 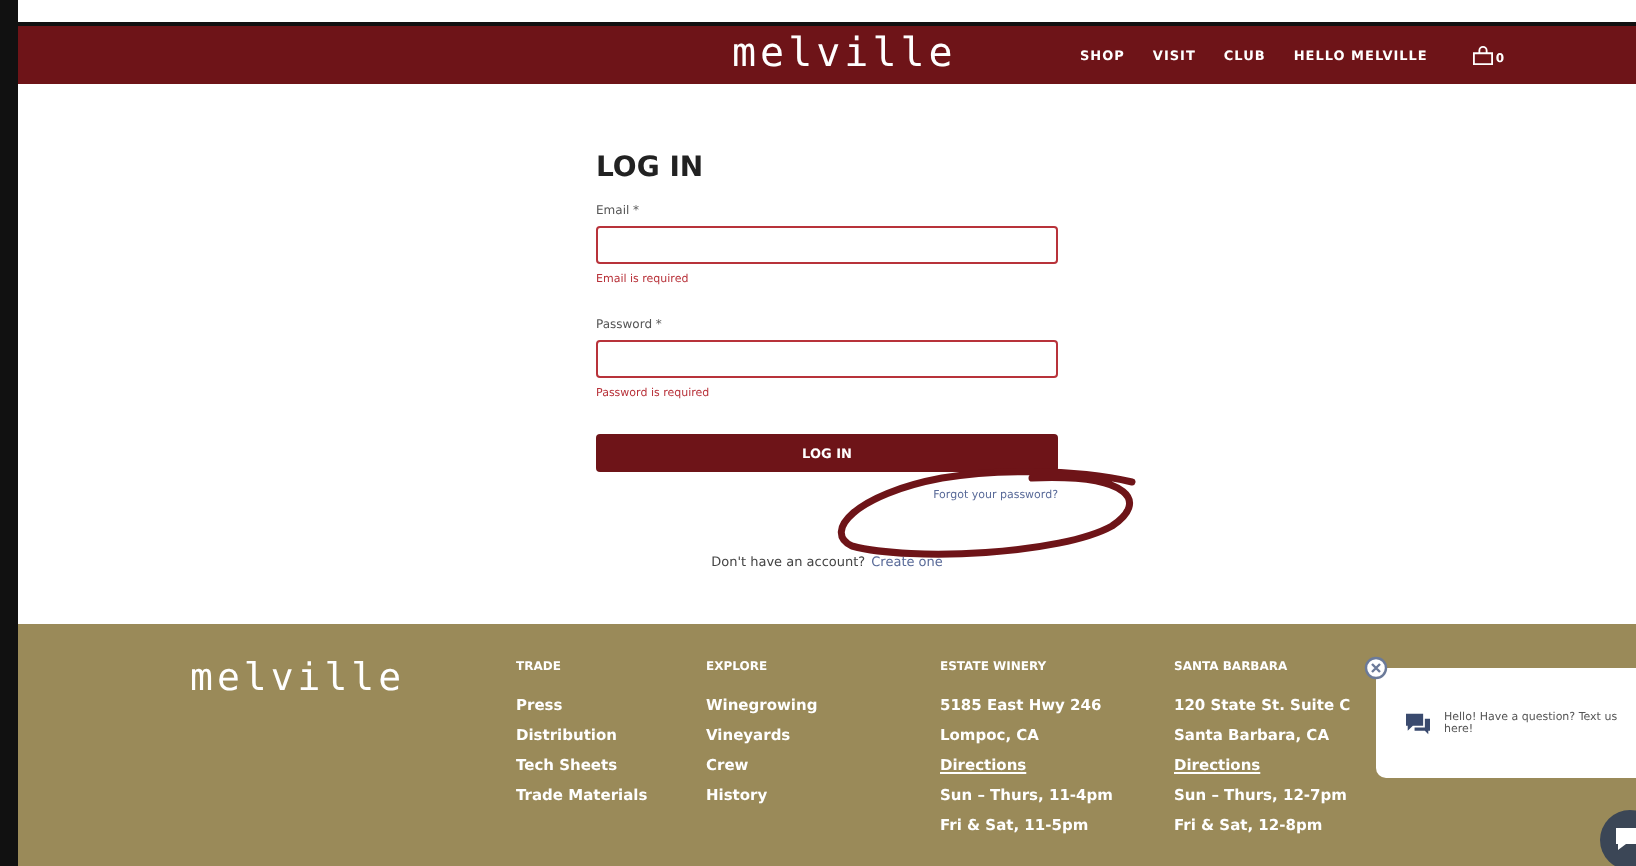 I want to click on footer-logo: melville, so click(x=353, y=761).